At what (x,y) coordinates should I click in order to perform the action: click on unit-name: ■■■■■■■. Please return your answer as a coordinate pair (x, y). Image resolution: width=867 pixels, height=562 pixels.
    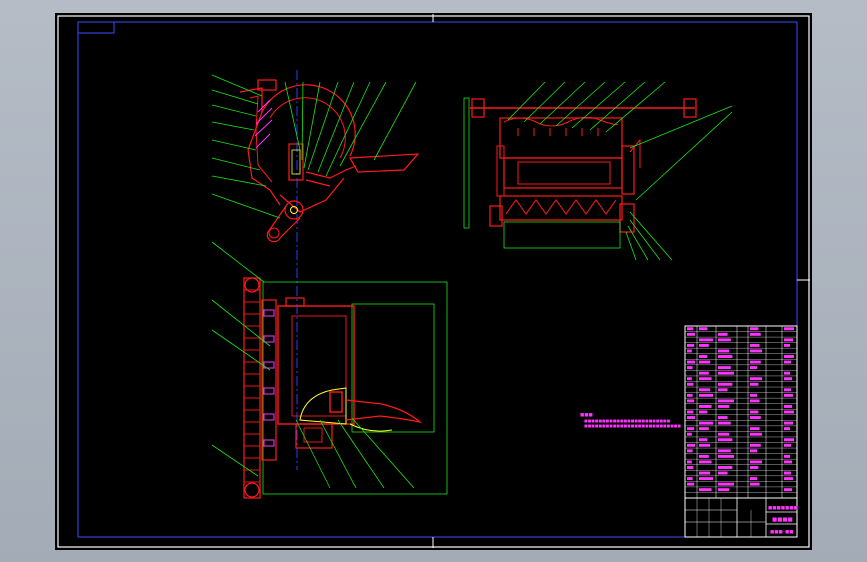
    Looking at the image, I should click on (783, 508).